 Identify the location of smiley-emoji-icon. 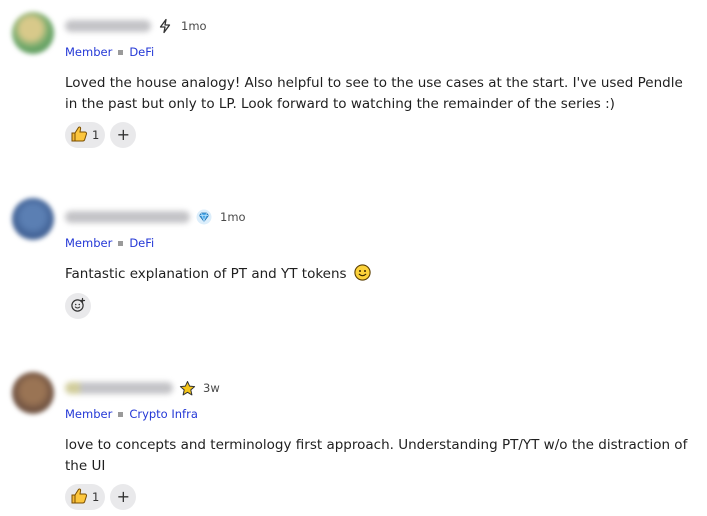
(362, 276).